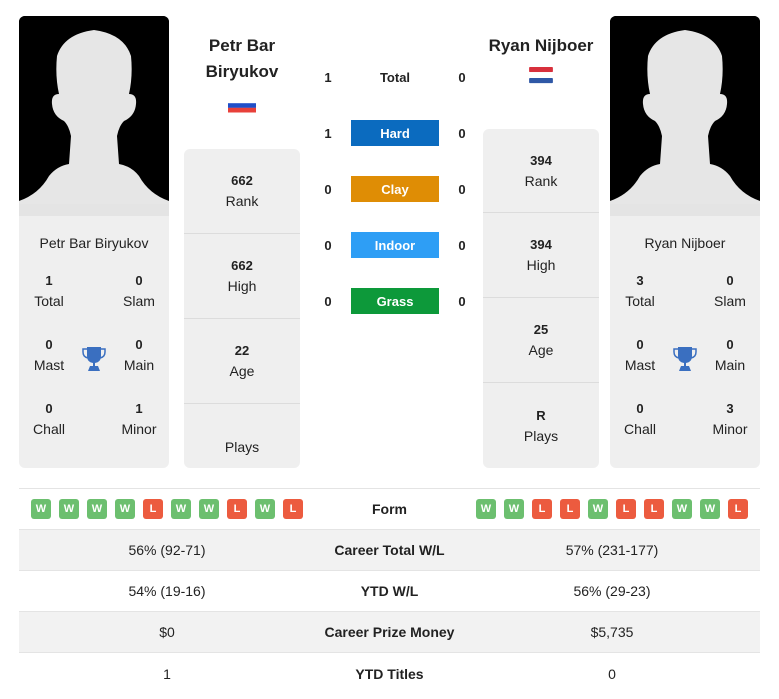 The image size is (779, 699). Describe the element at coordinates (640, 355) in the screenshot. I see `player2-titles-mast: 0 Mast` at that location.